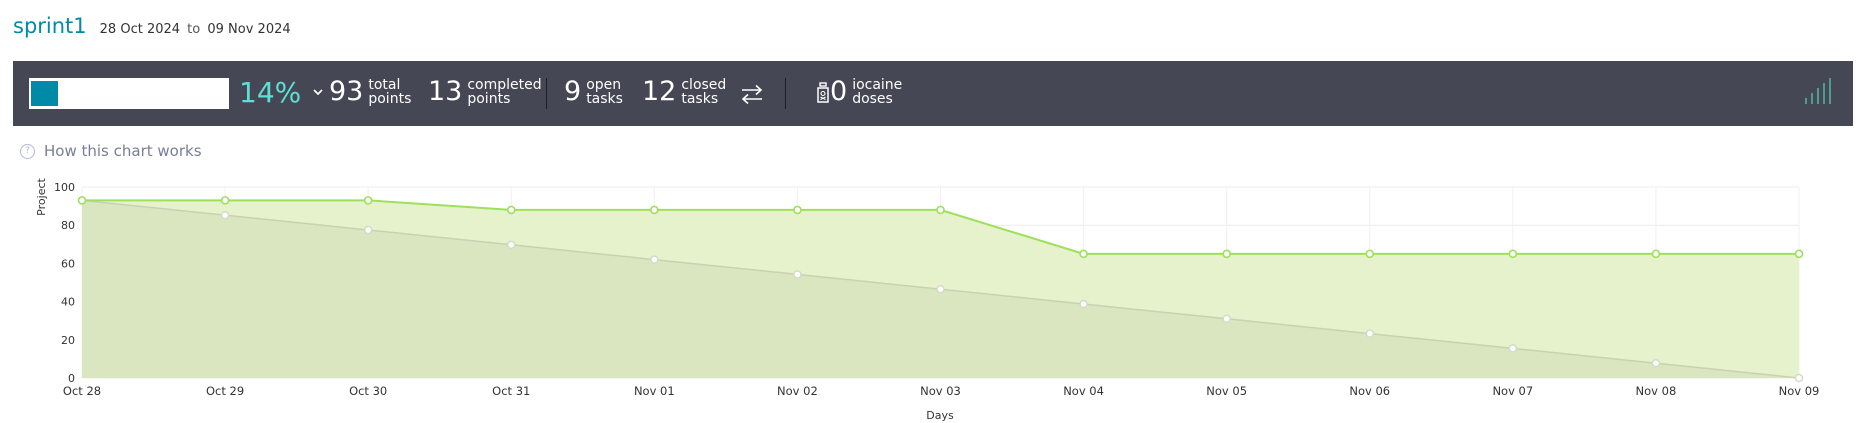  I want to click on sprint-name: sprint1, so click(50, 26).